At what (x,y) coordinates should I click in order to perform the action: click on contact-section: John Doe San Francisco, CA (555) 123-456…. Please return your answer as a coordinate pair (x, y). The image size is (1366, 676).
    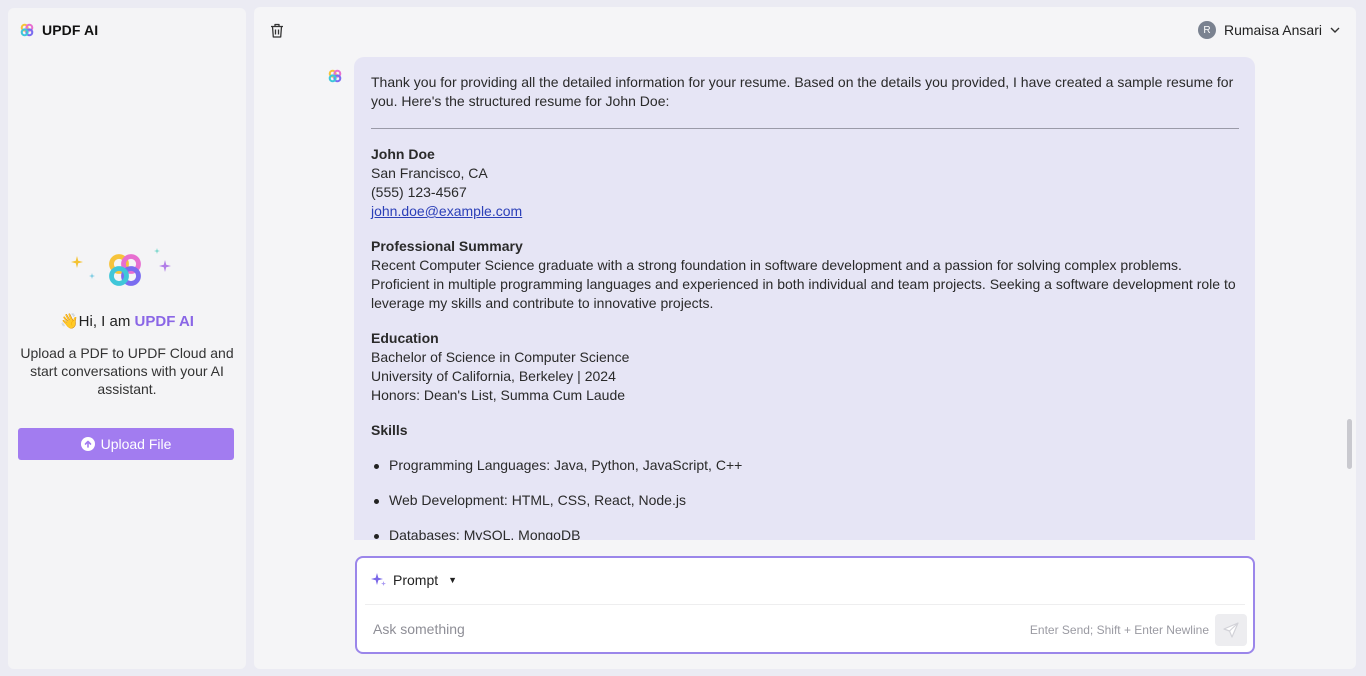
    Looking at the image, I should click on (805, 183).